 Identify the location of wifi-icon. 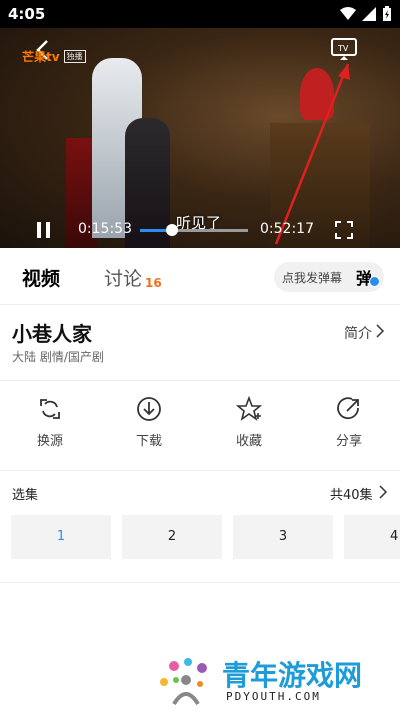
(348, 13).